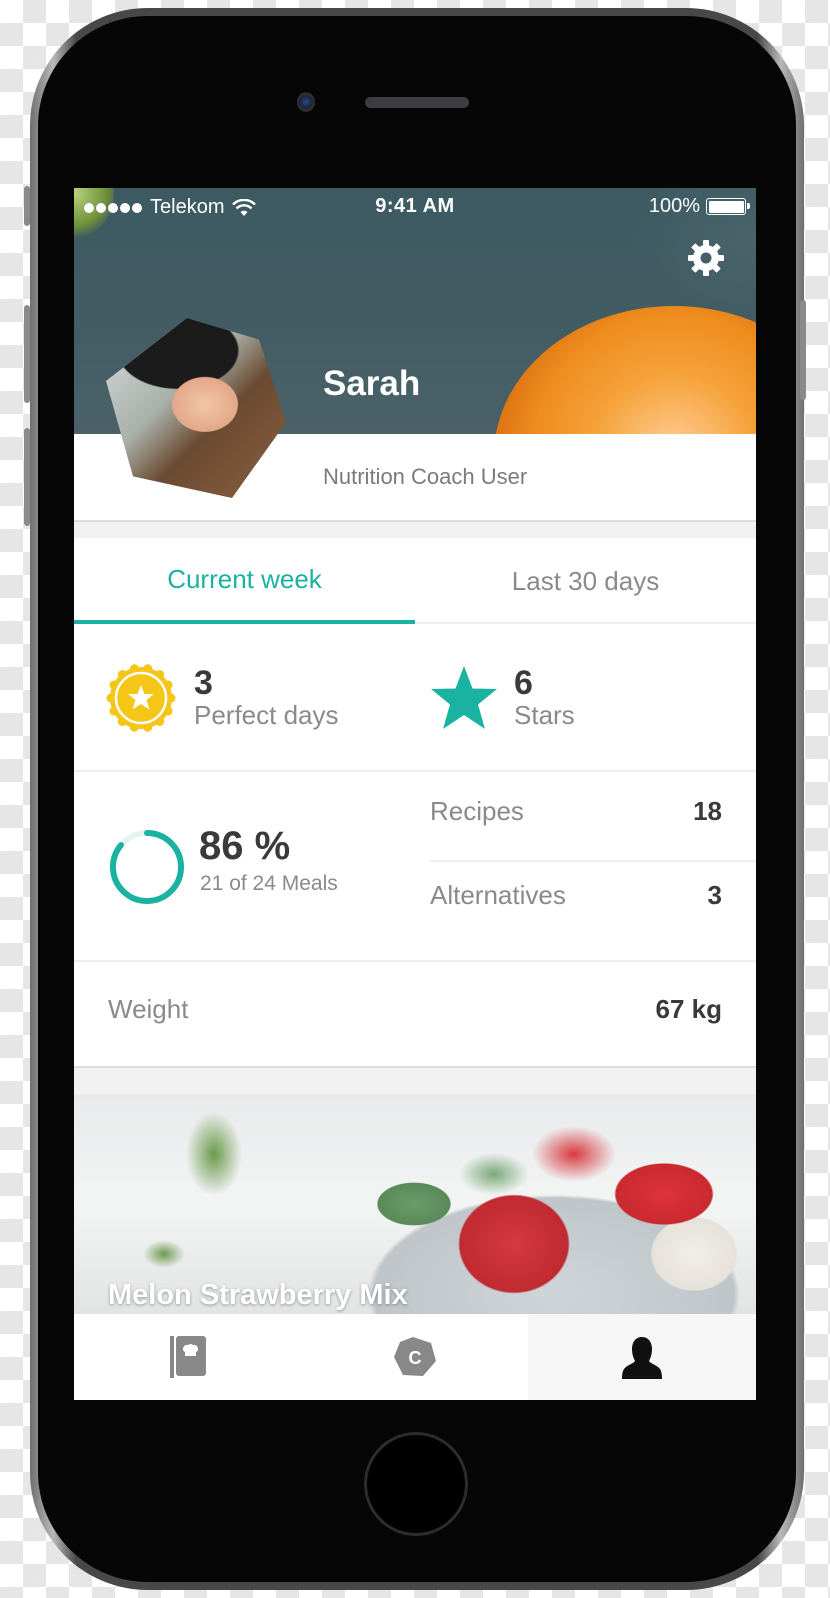 The width and height of the screenshot is (830, 1598). What do you see at coordinates (222, 698) in the screenshot?
I see `perfect-days-stat: 3 Perfect days` at bounding box center [222, 698].